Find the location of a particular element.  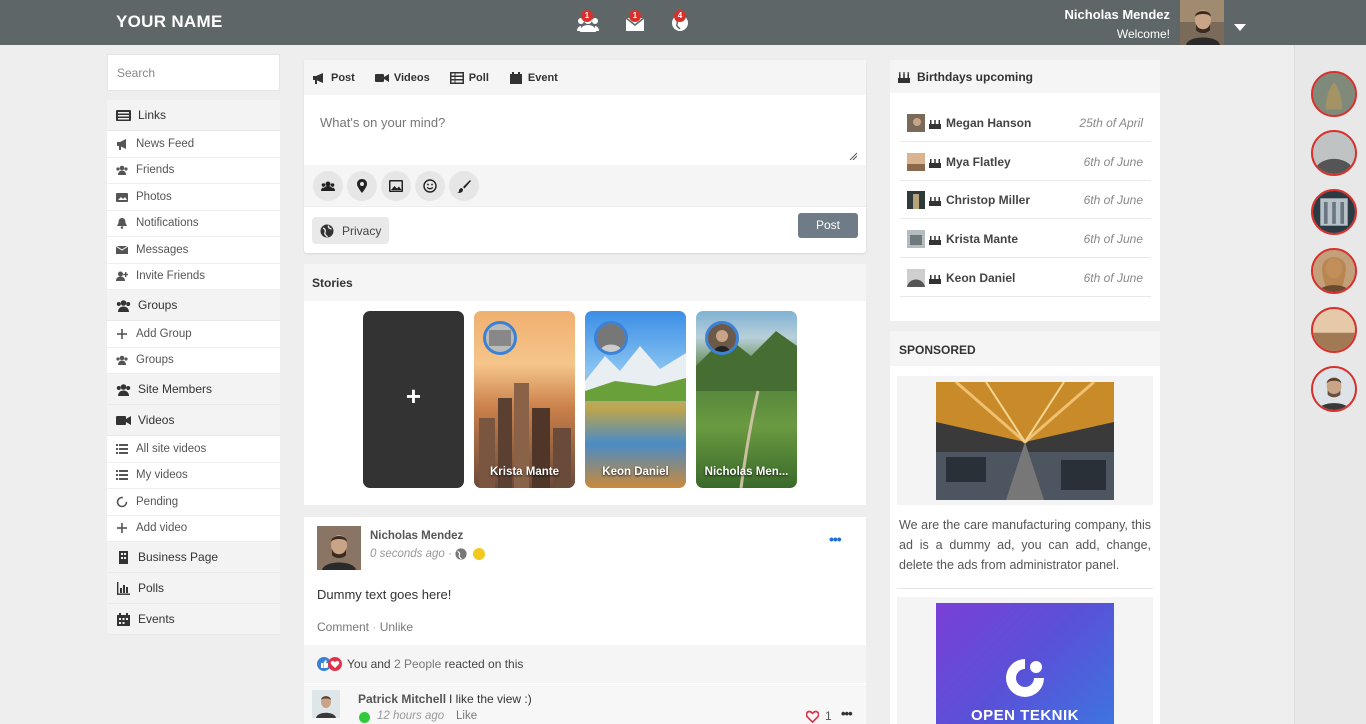

birthday-row: Mya Flatley 6th of June is located at coordinates (1025, 162).